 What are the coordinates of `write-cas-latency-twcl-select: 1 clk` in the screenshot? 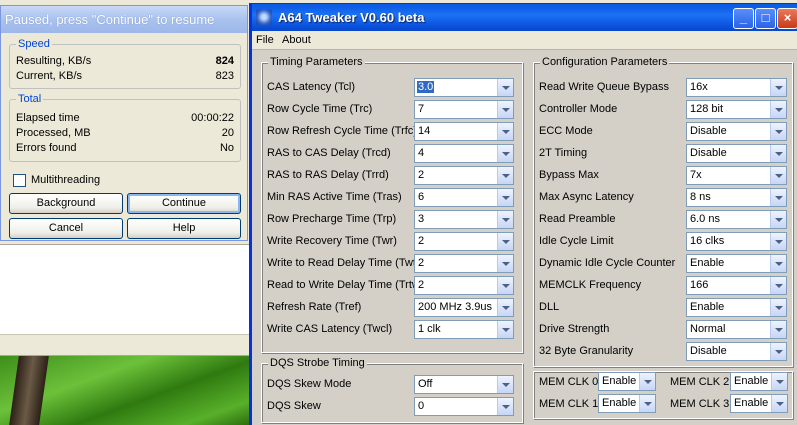 It's located at (464, 329).